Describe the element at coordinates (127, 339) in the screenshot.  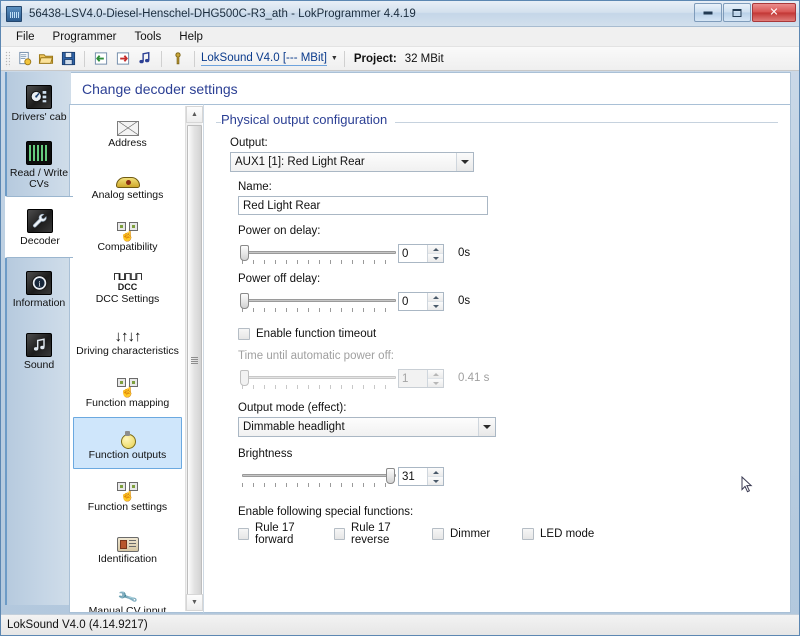
I see `nav-item-driving-characteristics: ↓↑↓↑ Driving characteristics` at that location.